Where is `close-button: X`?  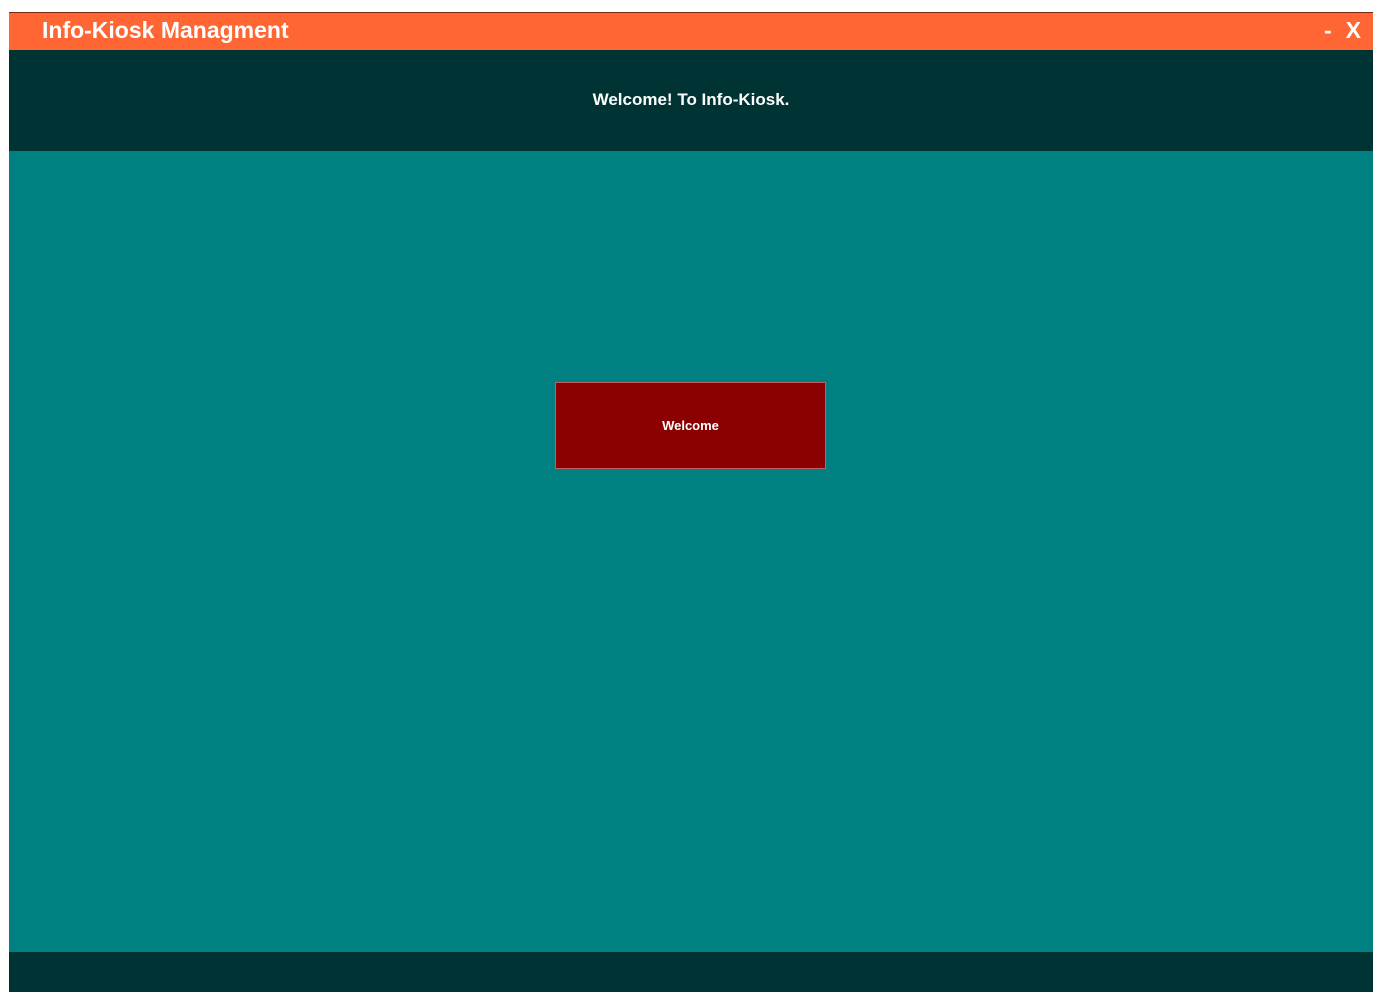 close-button: X is located at coordinates (1353, 30).